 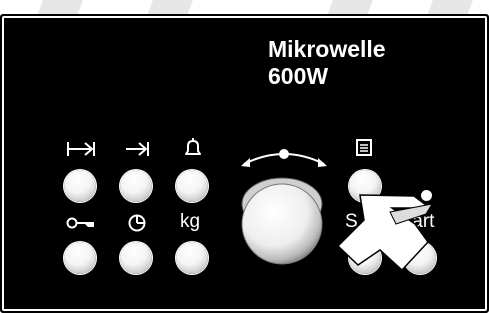 What do you see at coordinates (192, 186) in the screenshot?
I see `alarm-button` at bounding box center [192, 186].